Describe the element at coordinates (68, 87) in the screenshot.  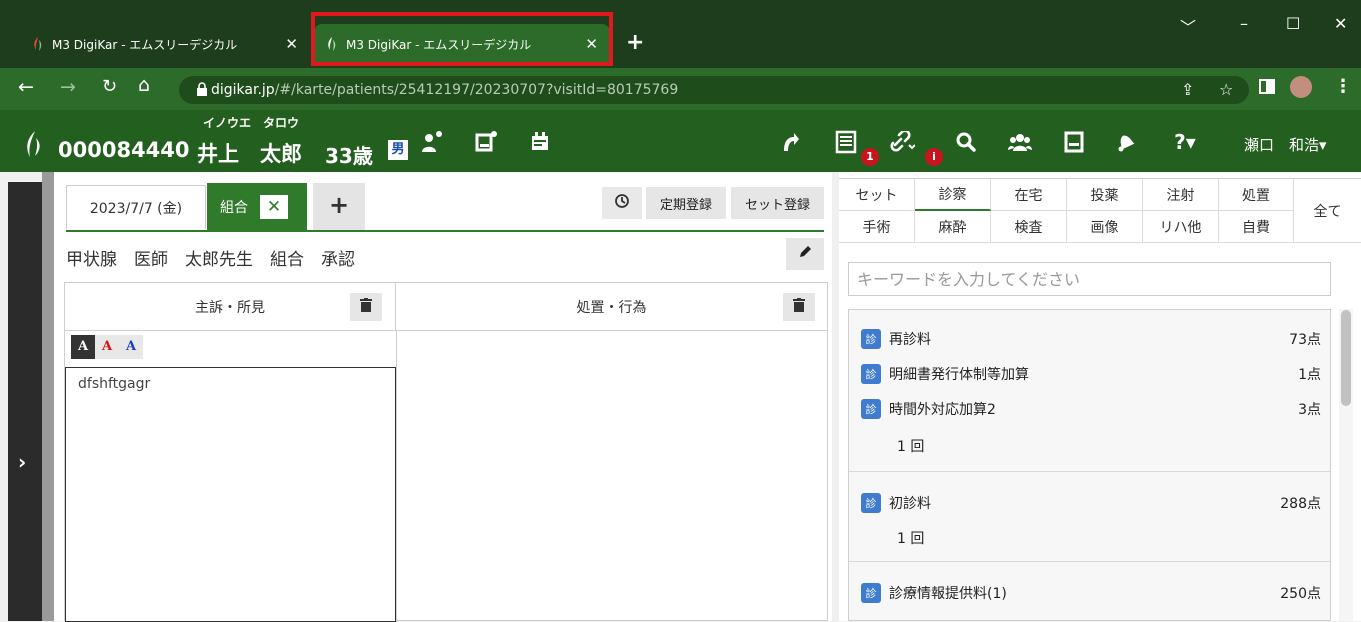
I see `forward-icon: →` at that location.